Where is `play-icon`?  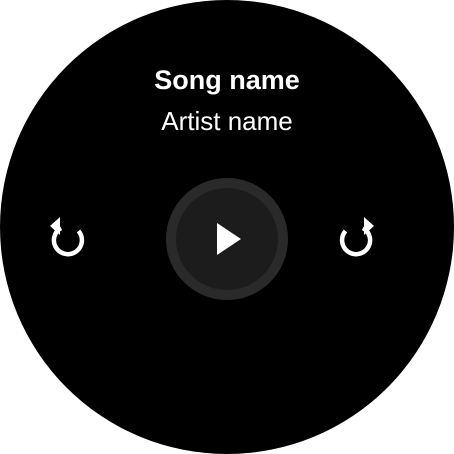 play-icon is located at coordinates (229, 239).